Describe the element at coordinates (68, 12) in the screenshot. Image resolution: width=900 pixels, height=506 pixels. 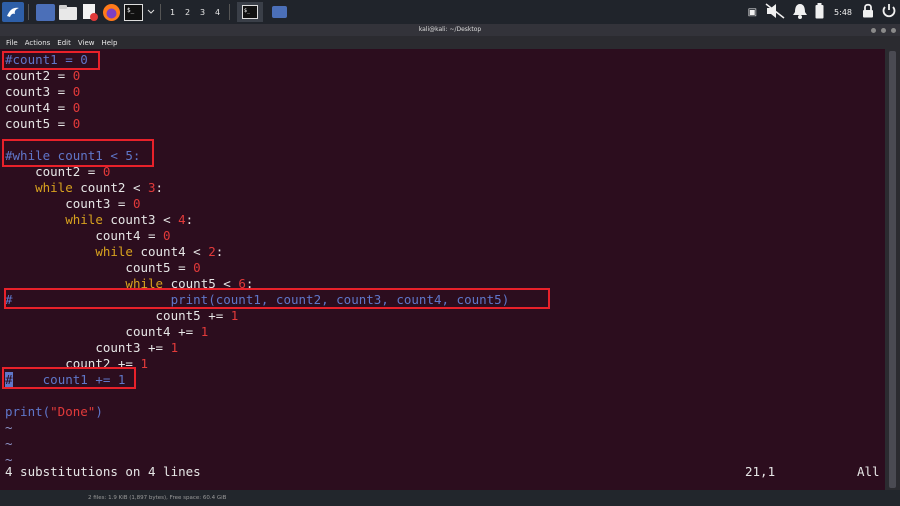
I see `file-manager-button` at that location.